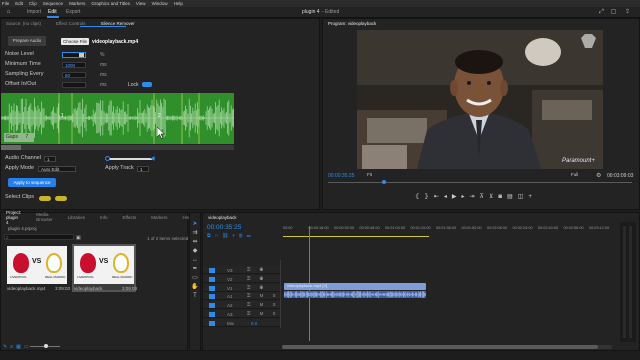 Image resolution: width=640 pixels, height=360 pixels. I want to click on waveform-scrollbar, so click(117, 147).